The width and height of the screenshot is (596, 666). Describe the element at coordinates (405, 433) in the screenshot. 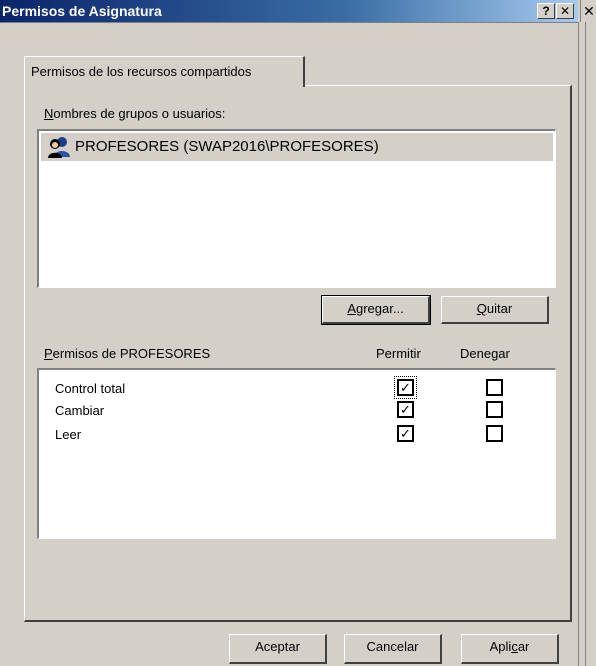

I see `allow-checkbox-leer: ✓` at that location.